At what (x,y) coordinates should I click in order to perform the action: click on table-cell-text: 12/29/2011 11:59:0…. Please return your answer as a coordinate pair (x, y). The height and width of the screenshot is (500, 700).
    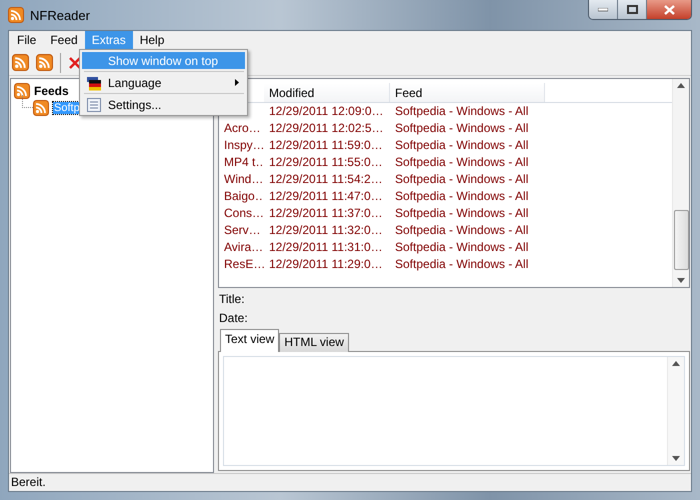
    Looking at the image, I should click on (326, 145).